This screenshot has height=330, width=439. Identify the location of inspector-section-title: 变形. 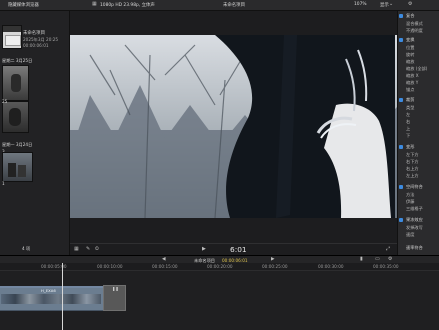
(410, 146).